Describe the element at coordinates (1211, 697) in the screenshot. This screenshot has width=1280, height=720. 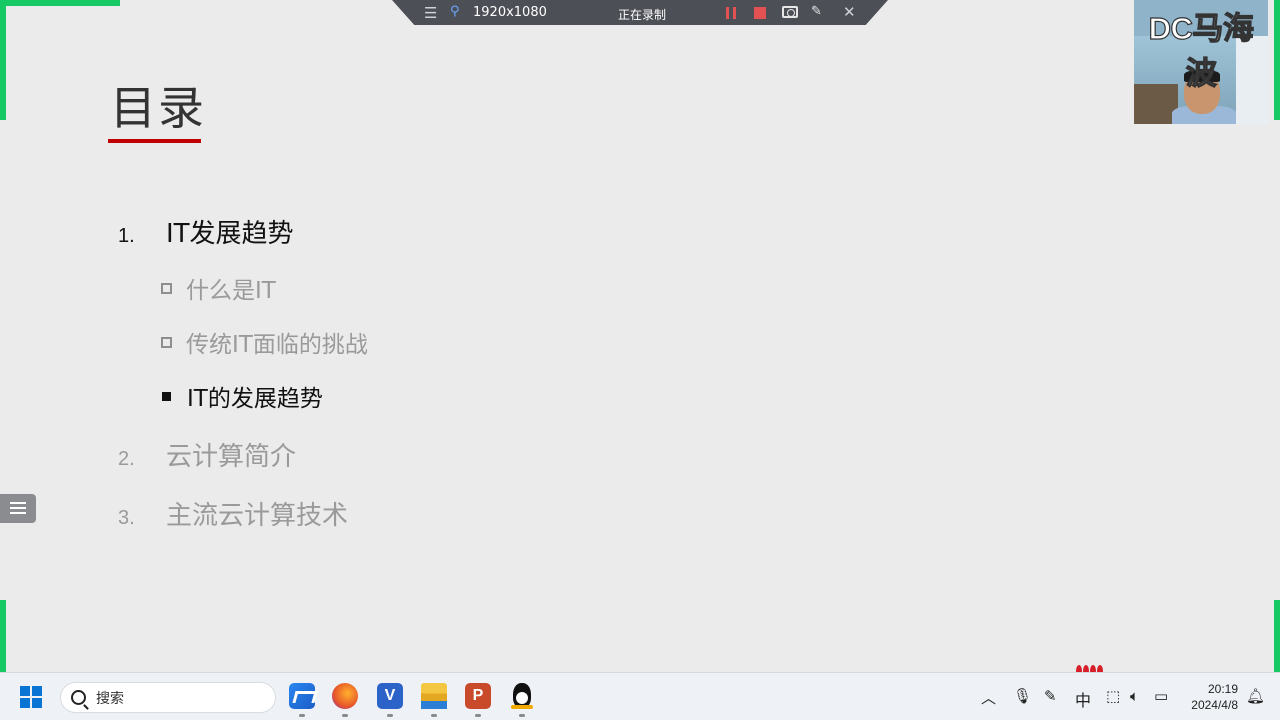
I see `clock: 20:19 2024/4/8` at that location.